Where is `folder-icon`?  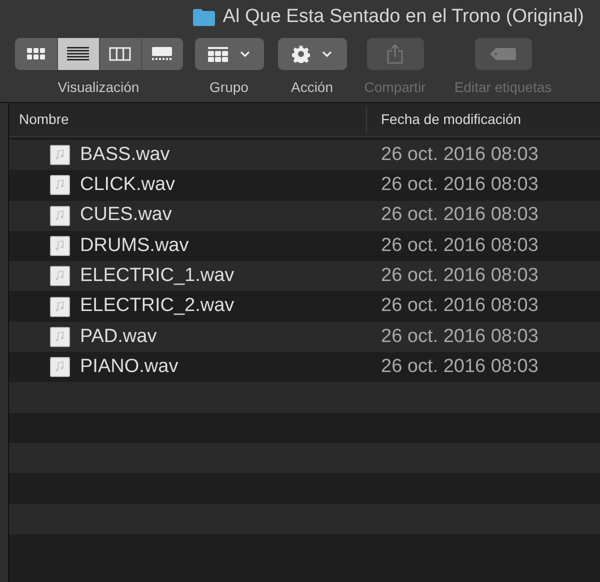
folder-icon is located at coordinates (203, 17).